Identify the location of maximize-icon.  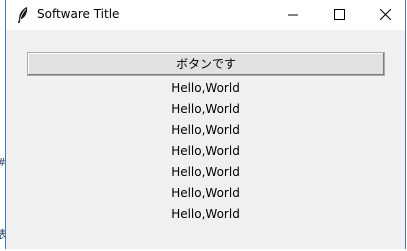
(339, 14).